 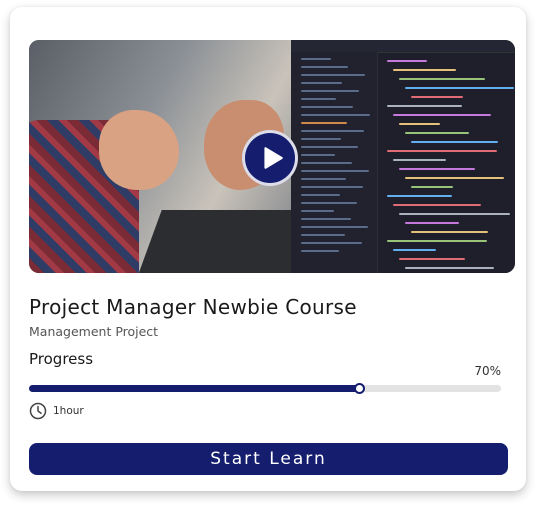 I want to click on duration-label: 1hour, so click(x=68, y=411).